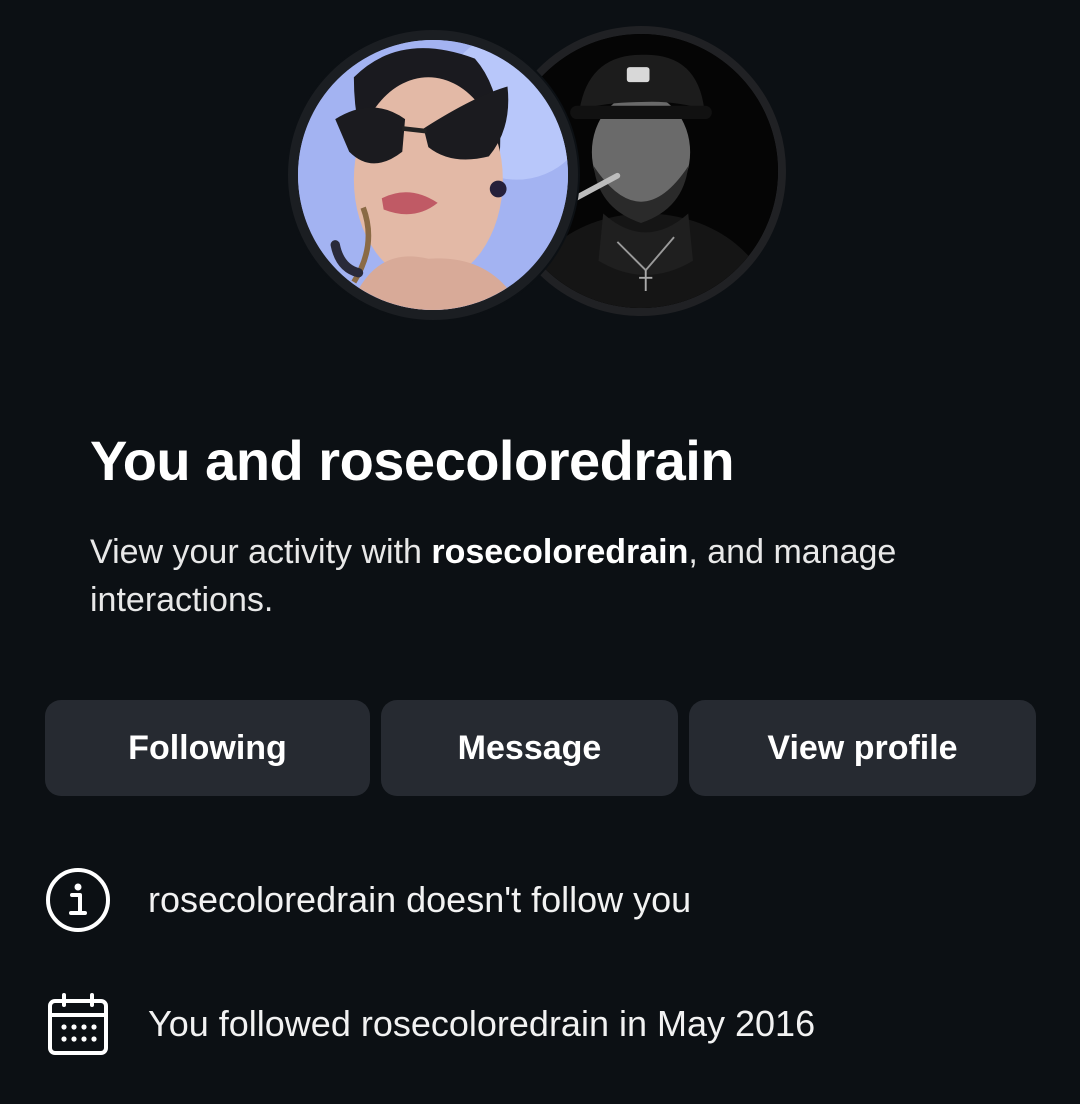 Image resolution: width=1080 pixels, height=1104 pixels. I want to click on avatar-photo-icon, so click(433, 175).